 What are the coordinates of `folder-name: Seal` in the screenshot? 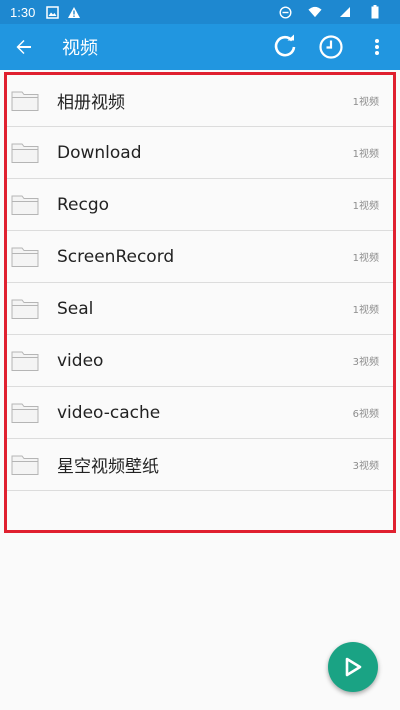 It's located at (75, 308).